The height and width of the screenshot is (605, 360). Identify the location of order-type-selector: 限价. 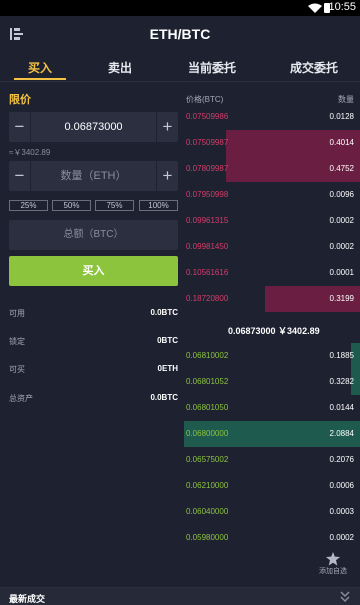
(20, 99).